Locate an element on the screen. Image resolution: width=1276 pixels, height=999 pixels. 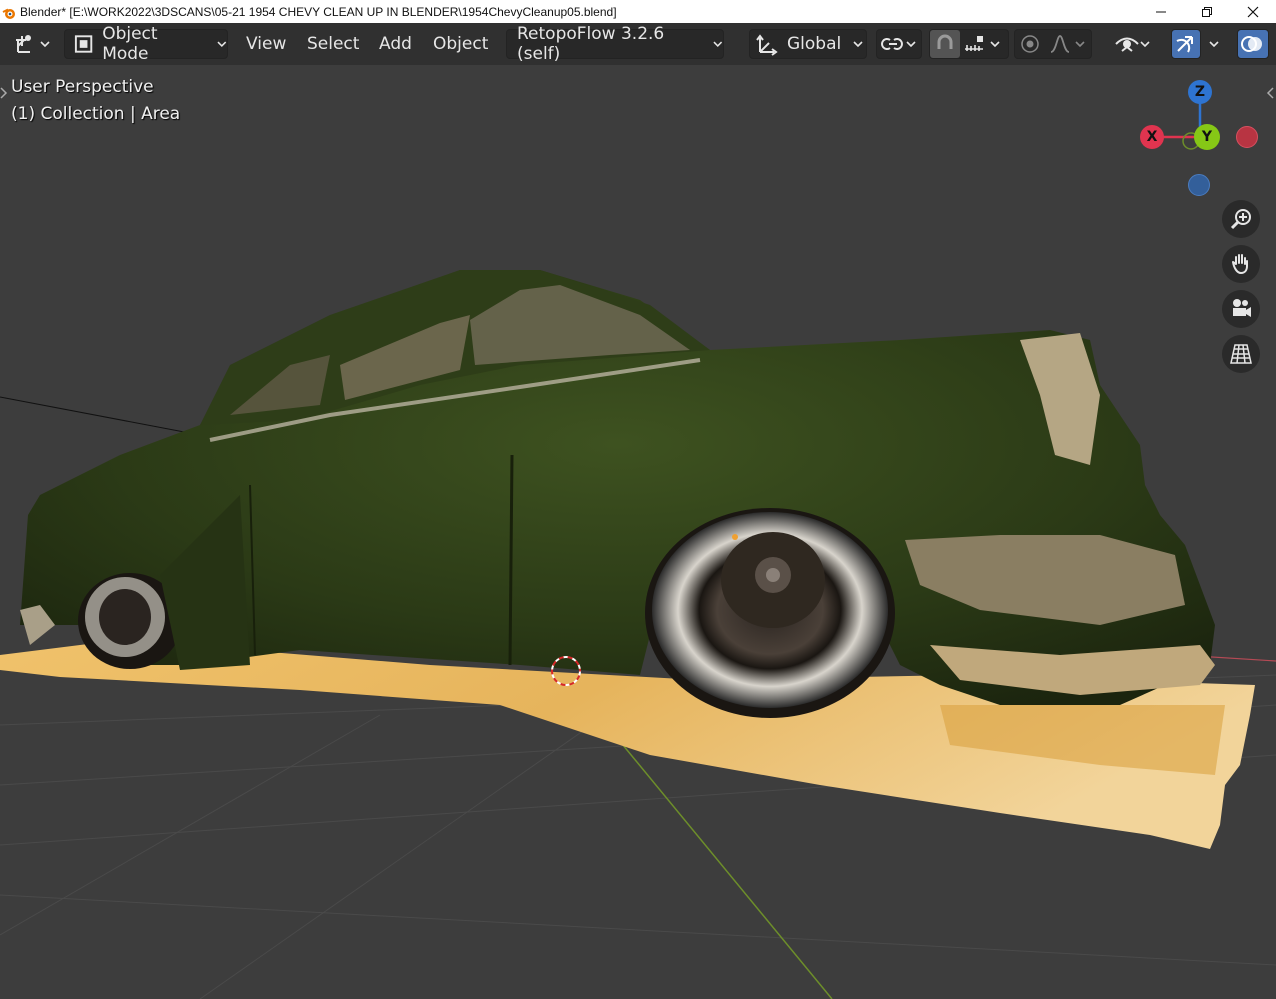
snap-increment-icon is located at coordinates (974, 43).